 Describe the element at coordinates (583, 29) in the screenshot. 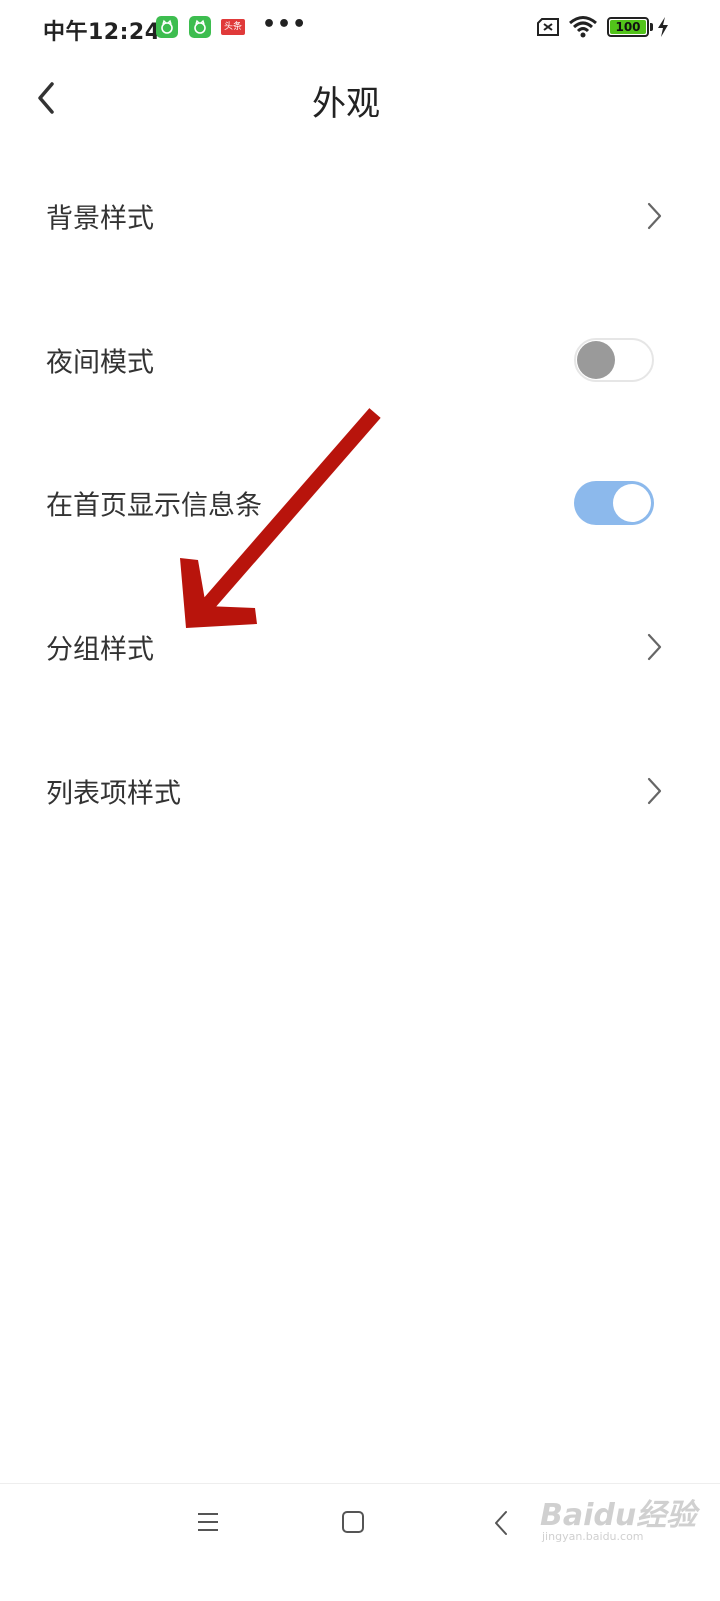

I see `wifi-icon` at that location.